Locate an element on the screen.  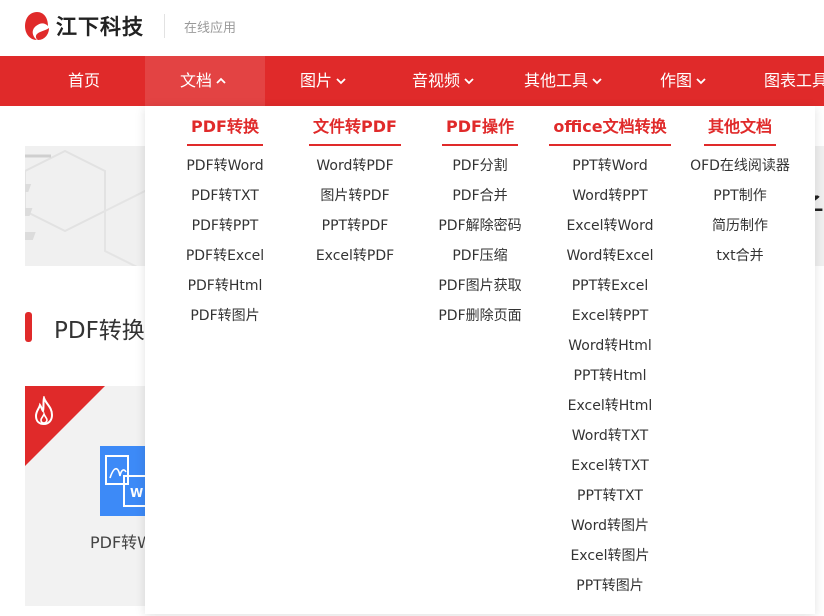
menu-item: Word转PDF is located at coordinates (355, 166).